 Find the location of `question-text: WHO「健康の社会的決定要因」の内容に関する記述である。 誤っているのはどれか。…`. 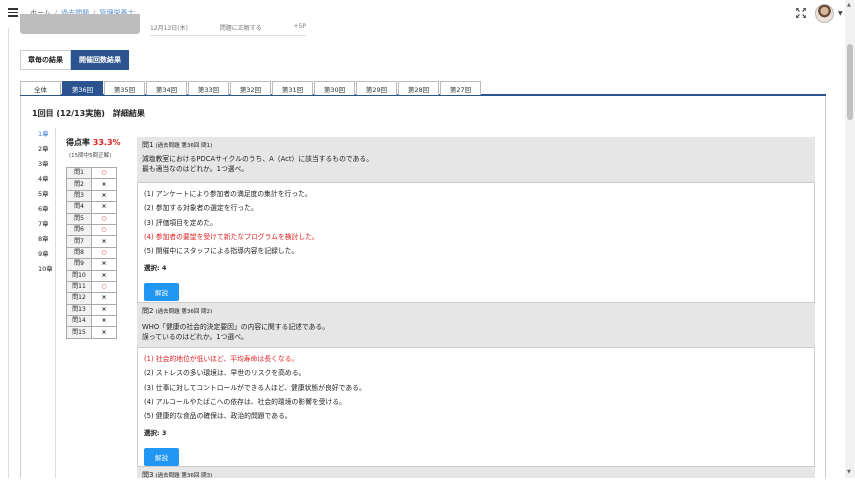

question-text: WHO「健康の社会的決定要因」の内容に関する記述である。 誤っているのはどれか。… is located at coordinates (475, 332).